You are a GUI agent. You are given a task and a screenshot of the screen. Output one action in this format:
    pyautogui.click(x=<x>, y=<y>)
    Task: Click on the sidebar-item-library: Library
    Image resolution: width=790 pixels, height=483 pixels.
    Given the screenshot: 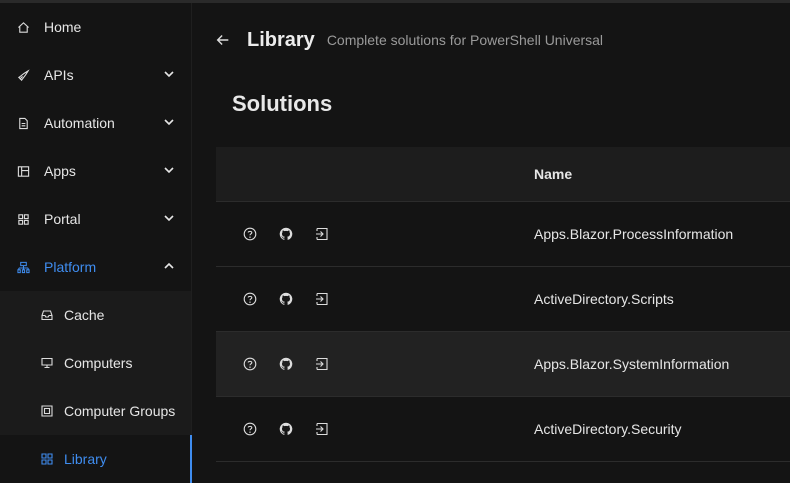 What is the action you would take?
    pyautogui.click(x=96, y=459)
    